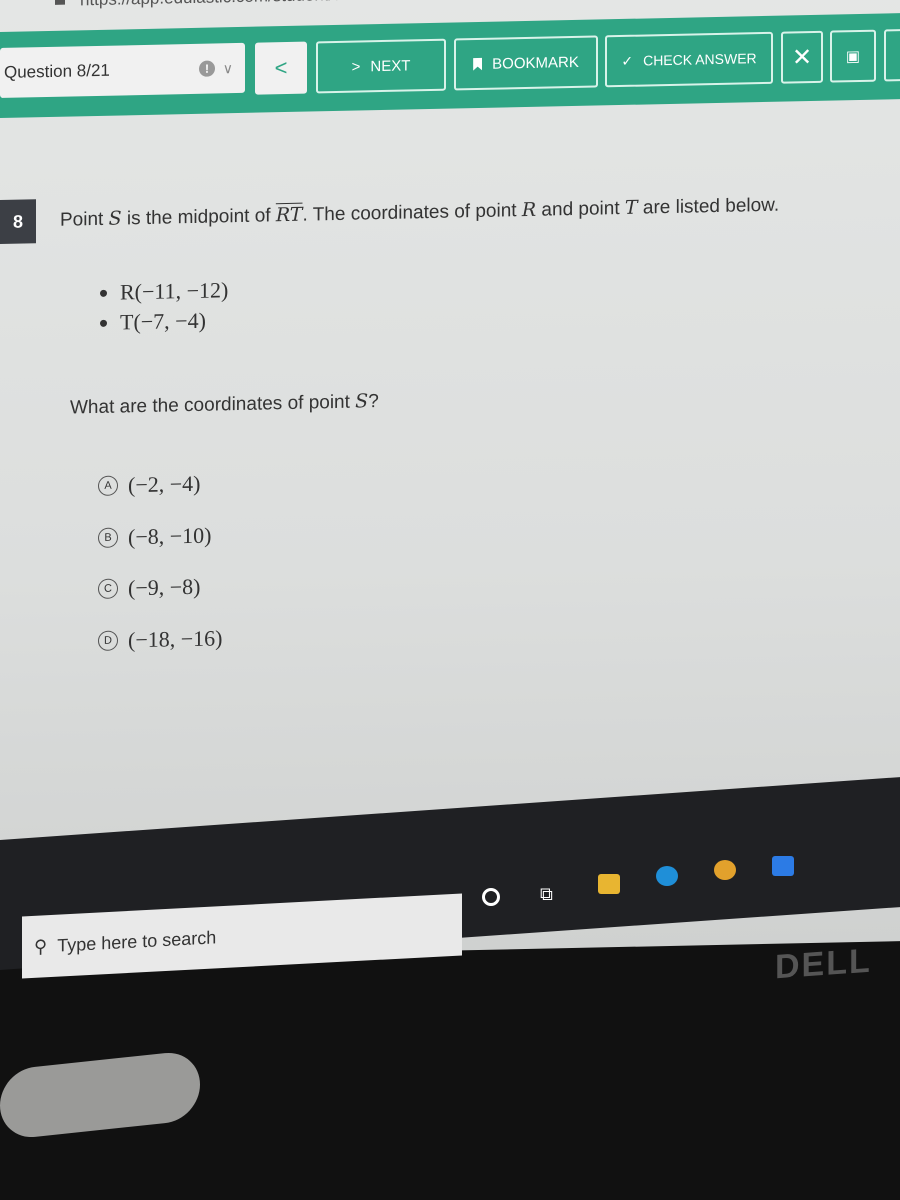  What do you see at coordinates (477, 63) in the screenshot?
I see `bookmark-icon` at bounding box center [477, 63].